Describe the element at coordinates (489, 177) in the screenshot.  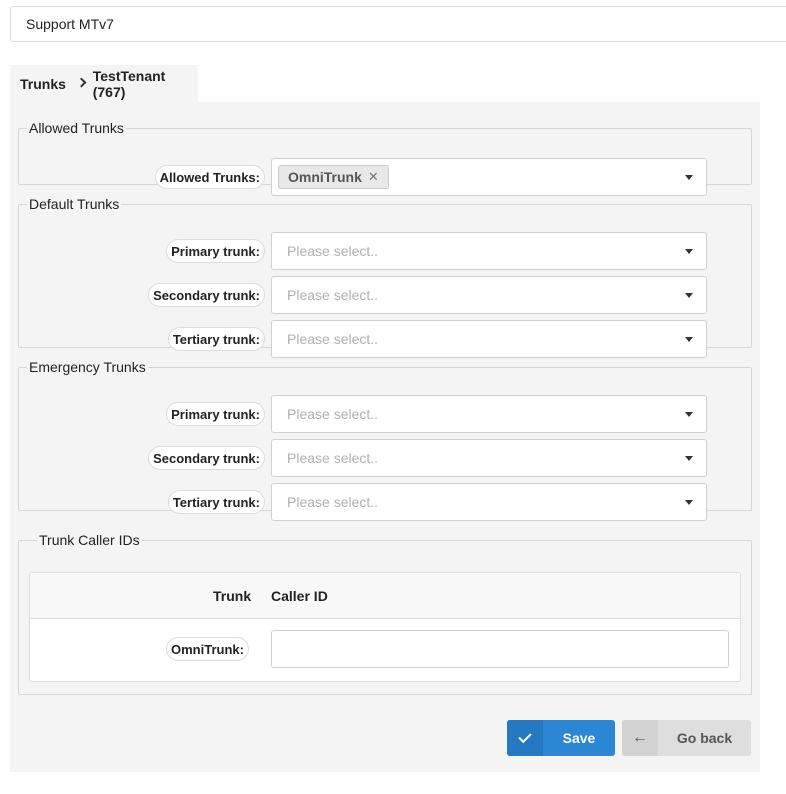
I see `allowed-trunks-select: OmniTrunk ✕` at that location.